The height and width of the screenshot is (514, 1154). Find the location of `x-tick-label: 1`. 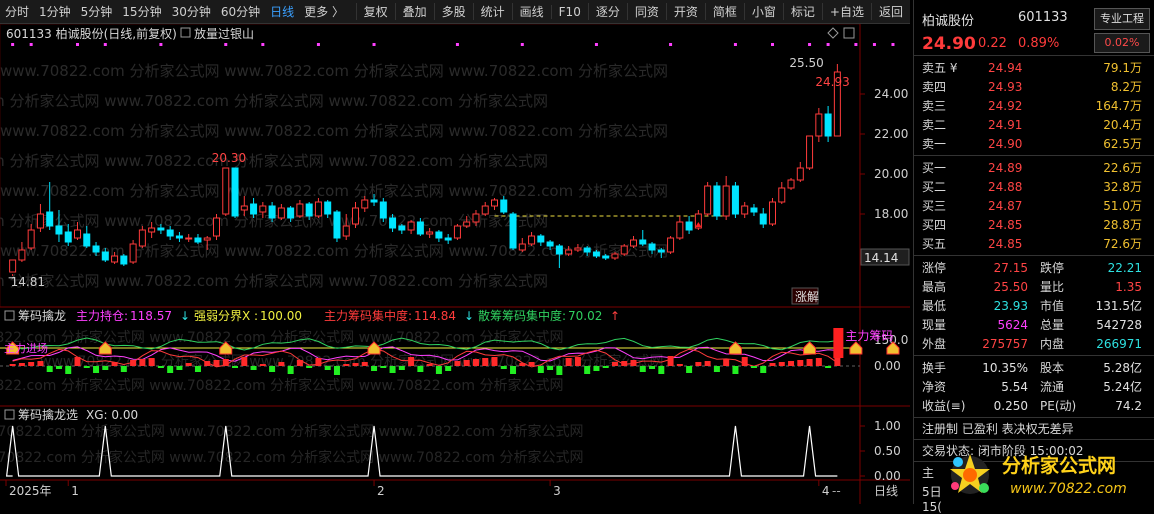

x-tick-label: 1 is located at coordinates (75, 491).